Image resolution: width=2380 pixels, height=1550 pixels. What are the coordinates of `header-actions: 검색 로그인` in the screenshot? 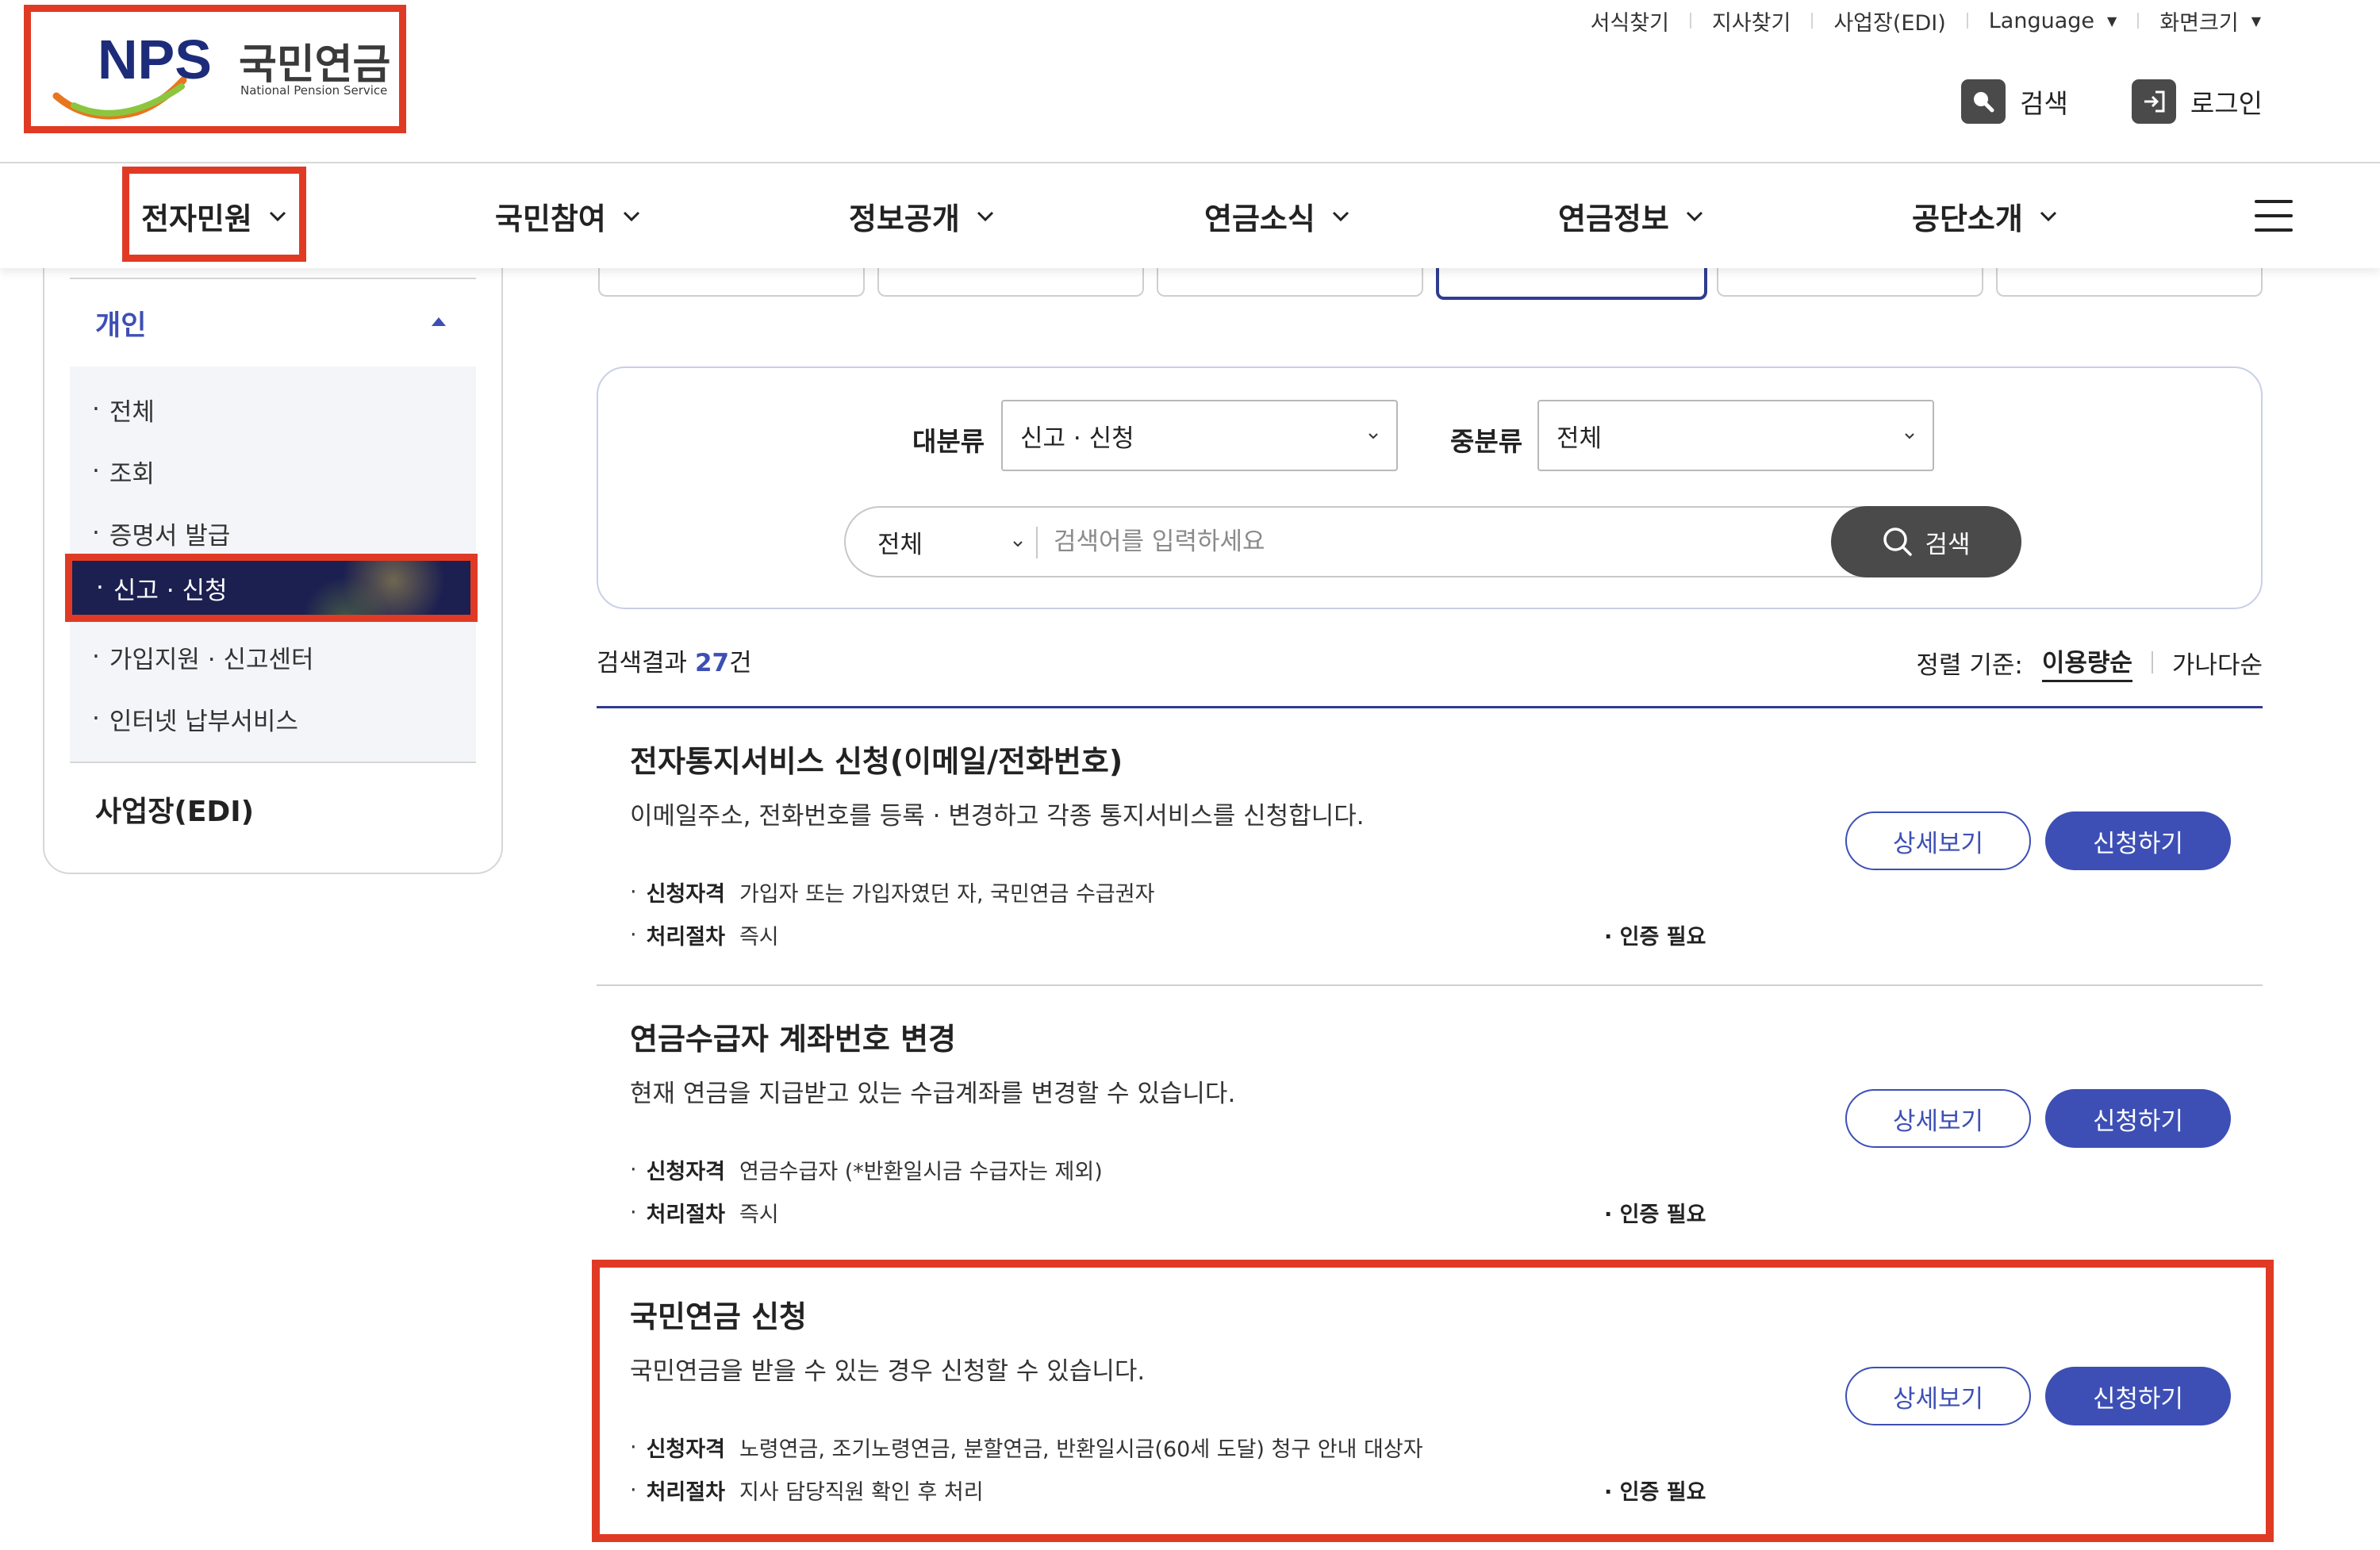 It's located at (2112, 102).